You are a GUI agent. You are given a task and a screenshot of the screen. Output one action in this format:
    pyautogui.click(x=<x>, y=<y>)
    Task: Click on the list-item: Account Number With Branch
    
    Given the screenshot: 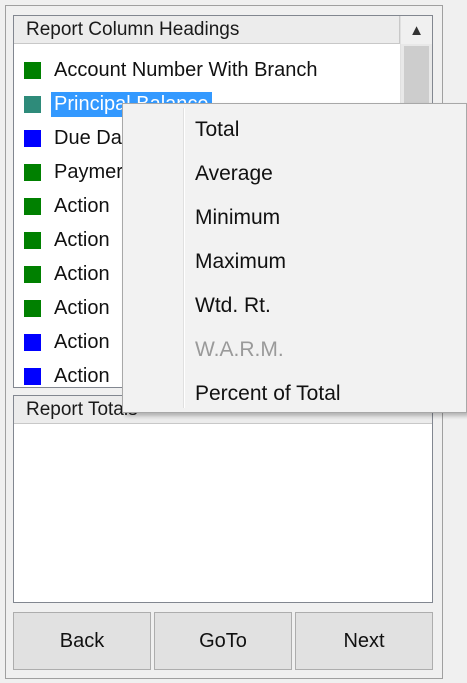 What is the action you would take?
    pyautogui.click(x=170, y=70)
    